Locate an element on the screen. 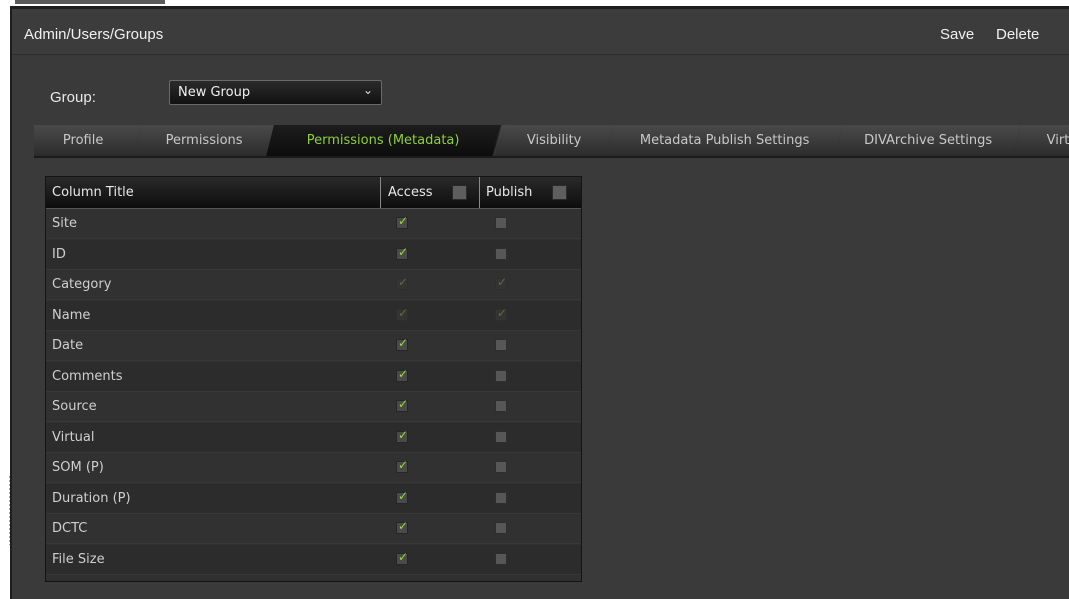  access-select-all-checkbox is located at coordinates (459, 192).